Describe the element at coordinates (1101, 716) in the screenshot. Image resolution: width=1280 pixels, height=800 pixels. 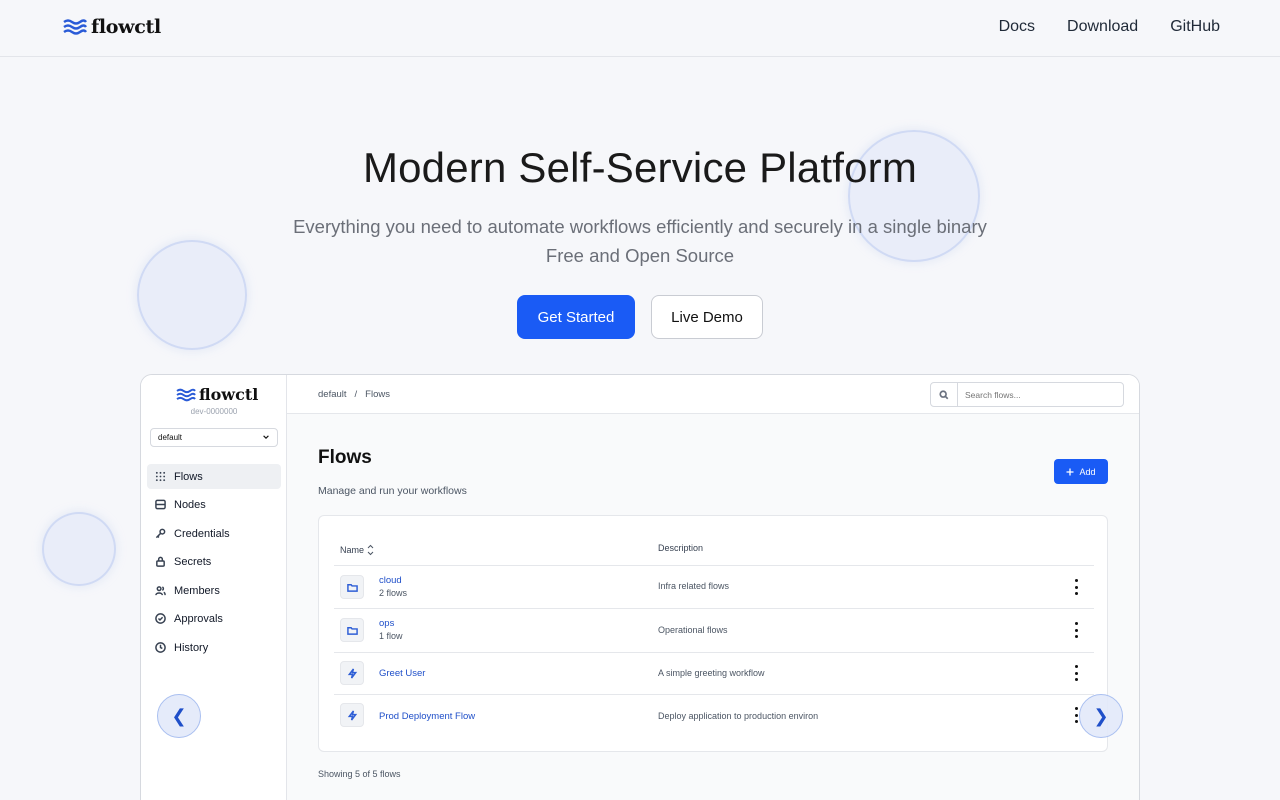
I see `carousel-next-button: ❯` at that location.